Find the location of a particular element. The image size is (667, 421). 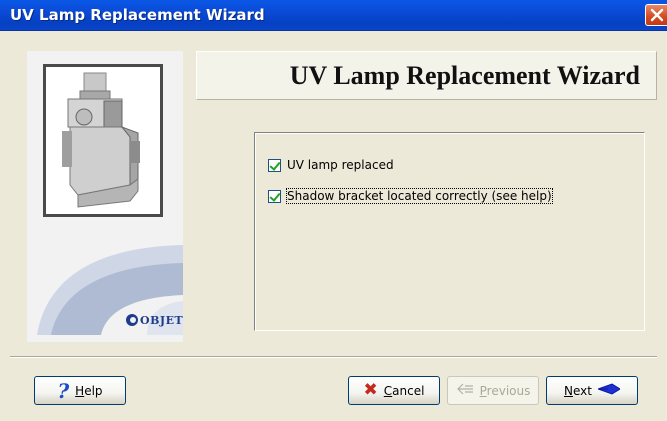

next-button: Next is located at coordinates (592, 390).